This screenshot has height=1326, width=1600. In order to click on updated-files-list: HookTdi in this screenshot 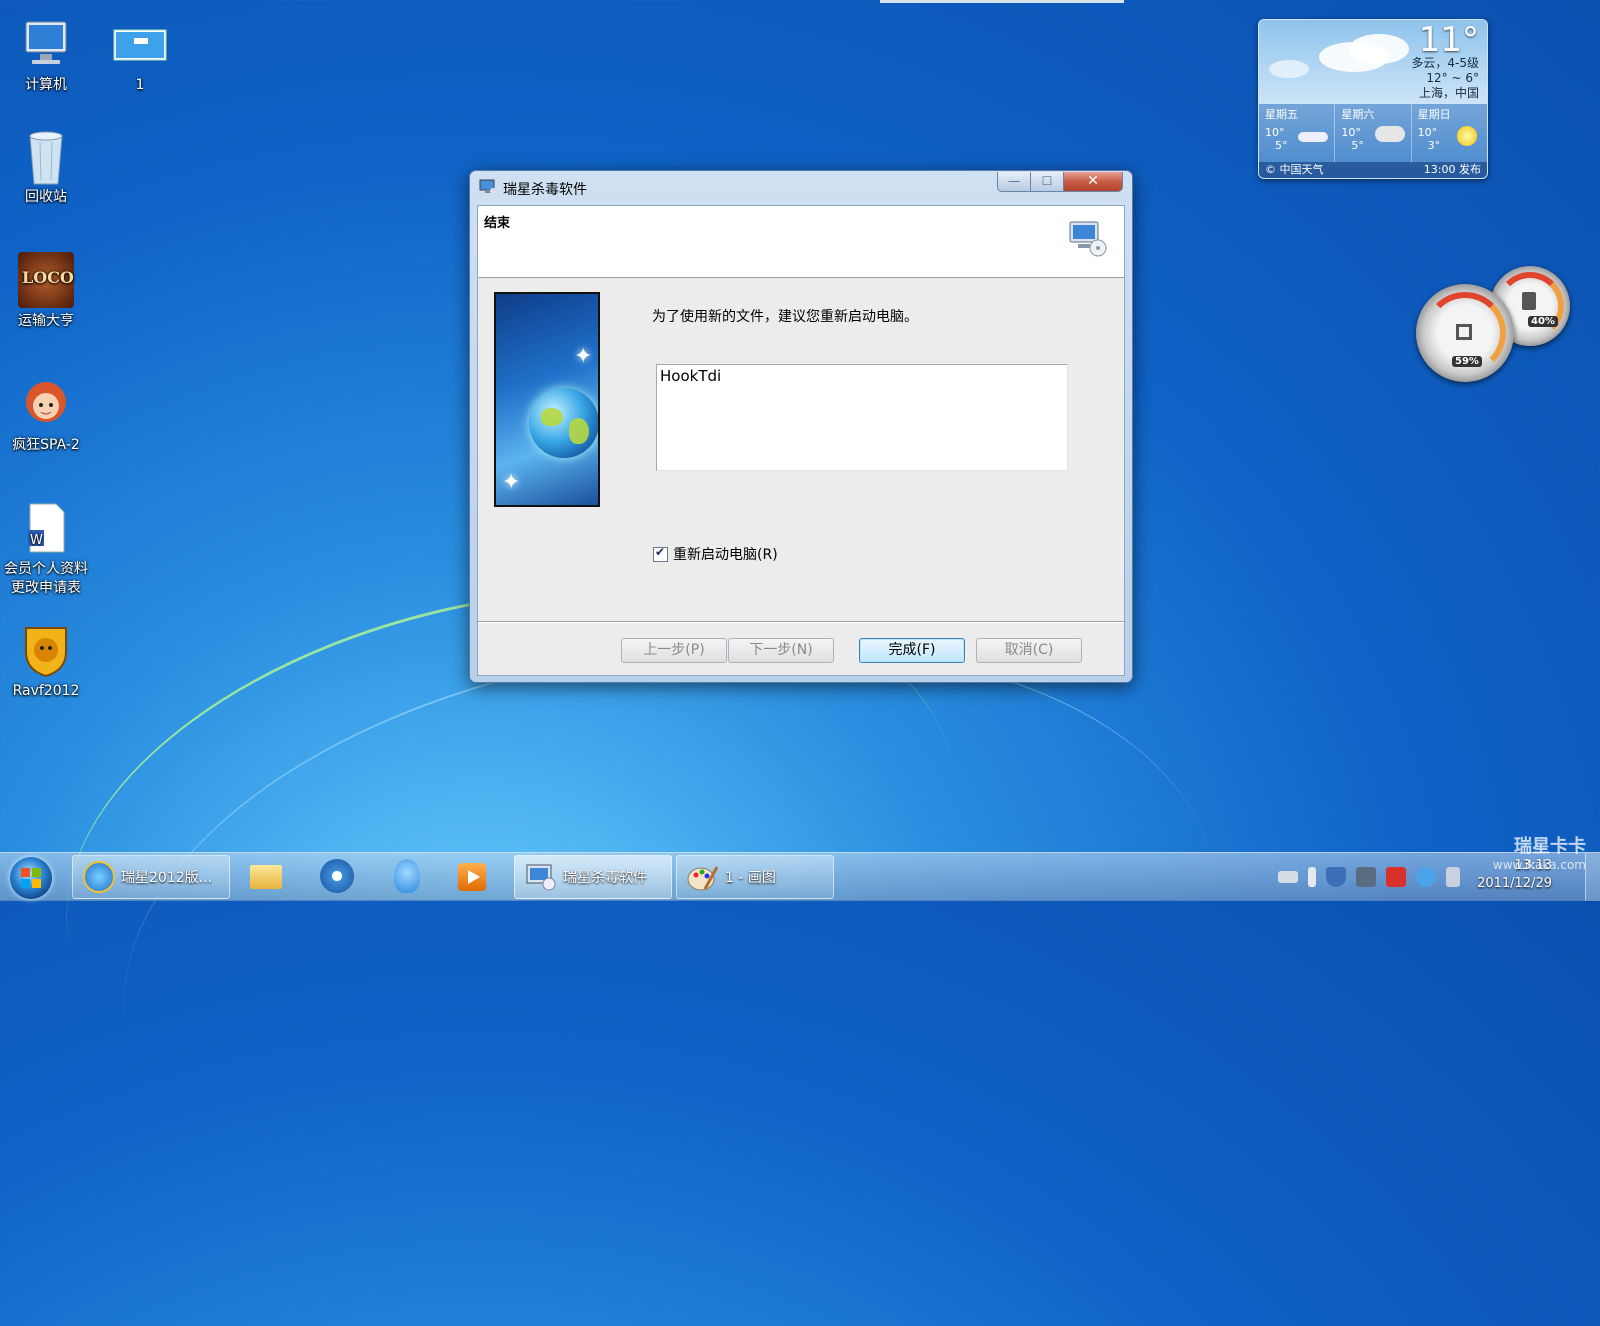, I will do `click(862, 417)`.